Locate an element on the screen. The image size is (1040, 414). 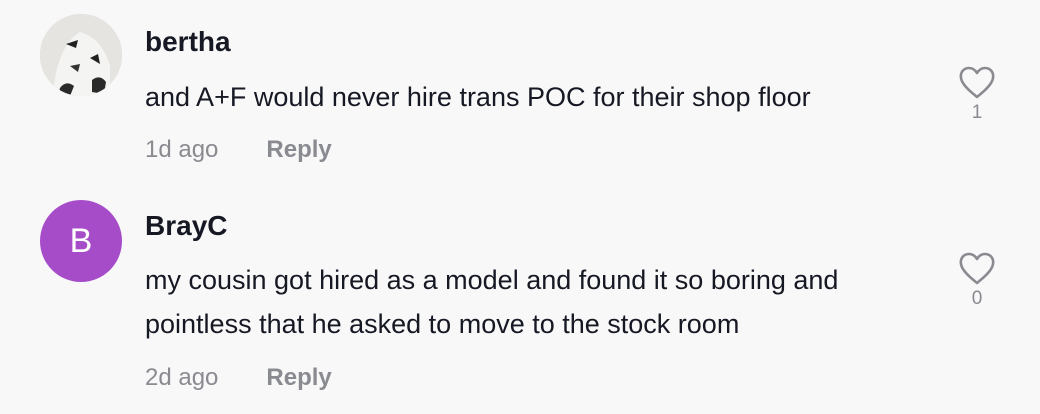
like-button: 1 is located at coordinates (977, 95).